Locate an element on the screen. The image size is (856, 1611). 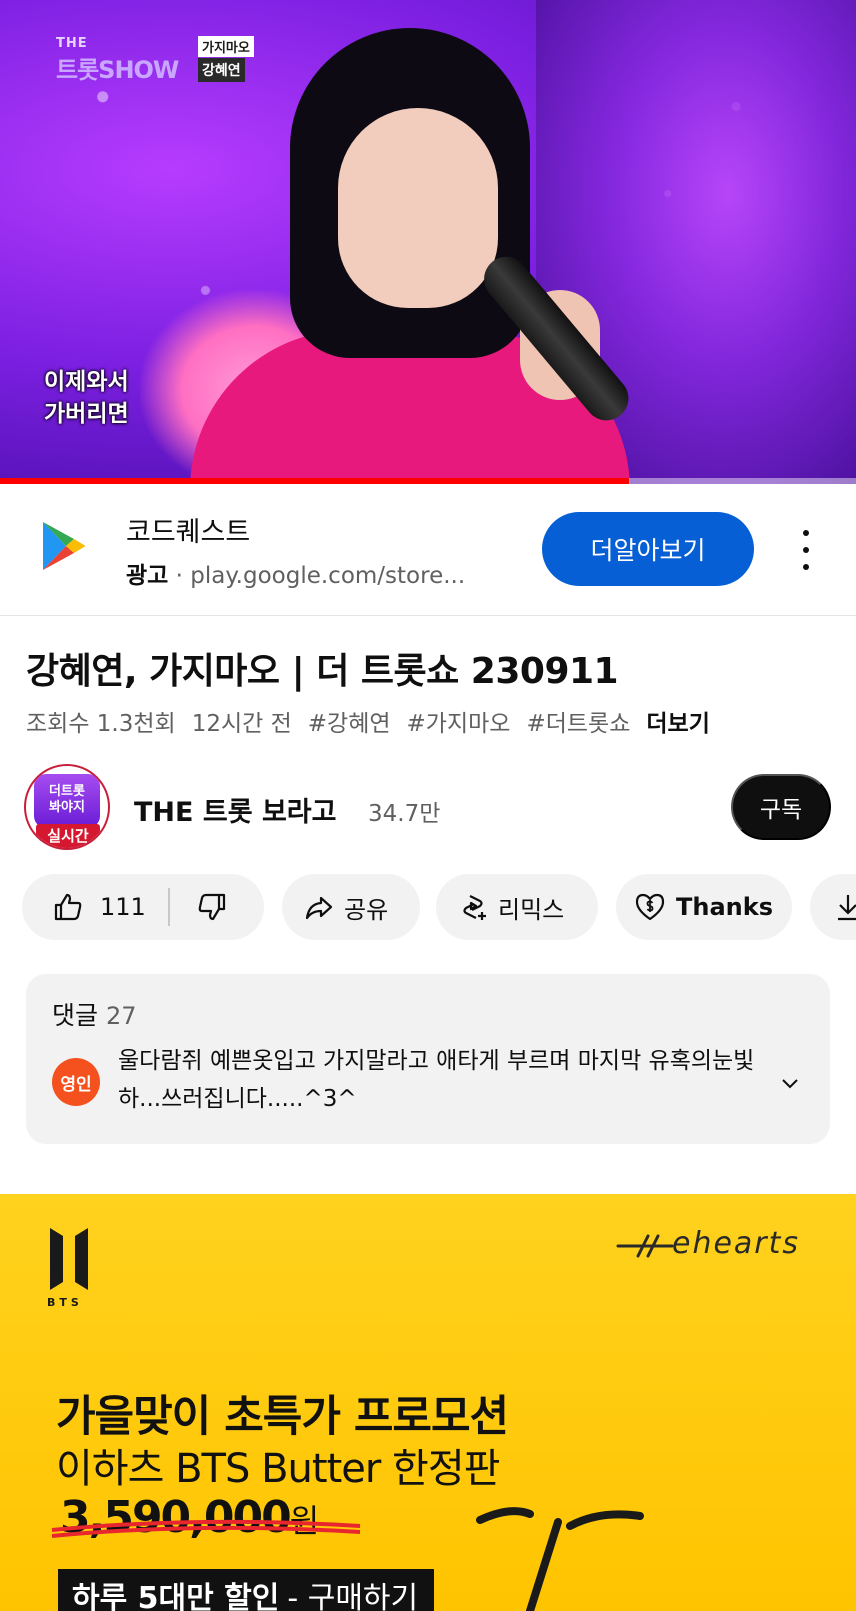
bicycle-image is located at coordinates (560, 1559).